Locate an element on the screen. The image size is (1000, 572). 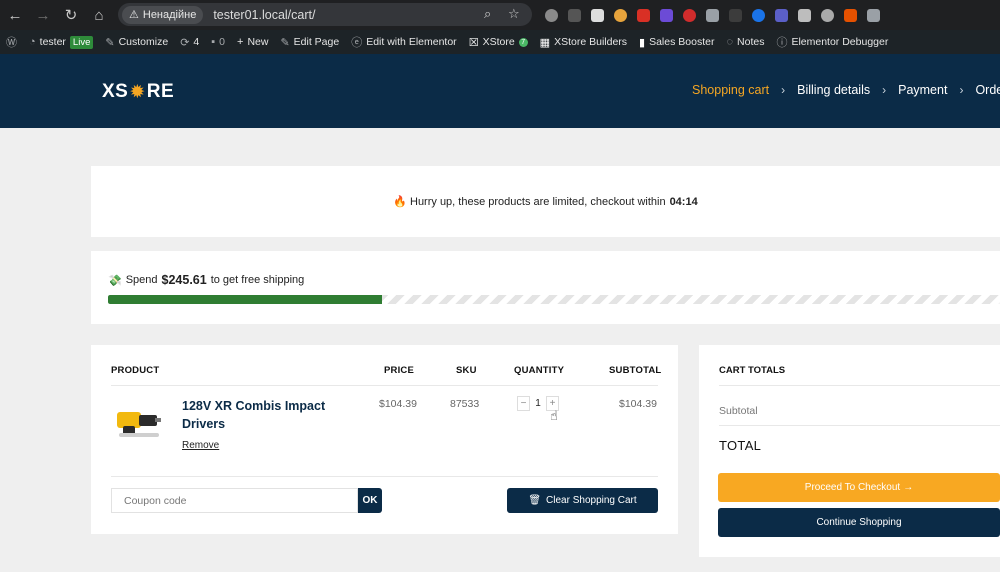
wp-edit-page-link: ✎ Edit Page is located at coordinates (309, 42).